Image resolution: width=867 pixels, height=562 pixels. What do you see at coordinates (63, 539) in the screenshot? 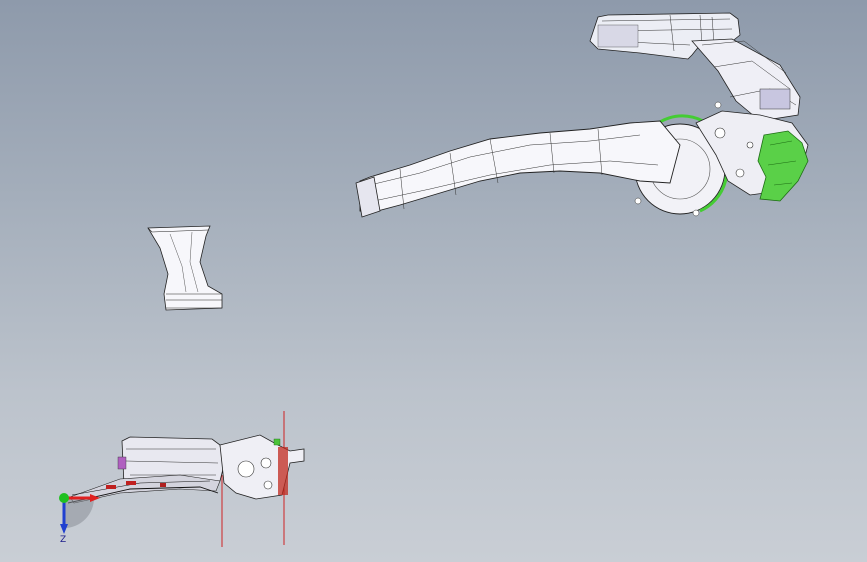
I see `z-axis-label: Z` at bounding box center [63, 539].